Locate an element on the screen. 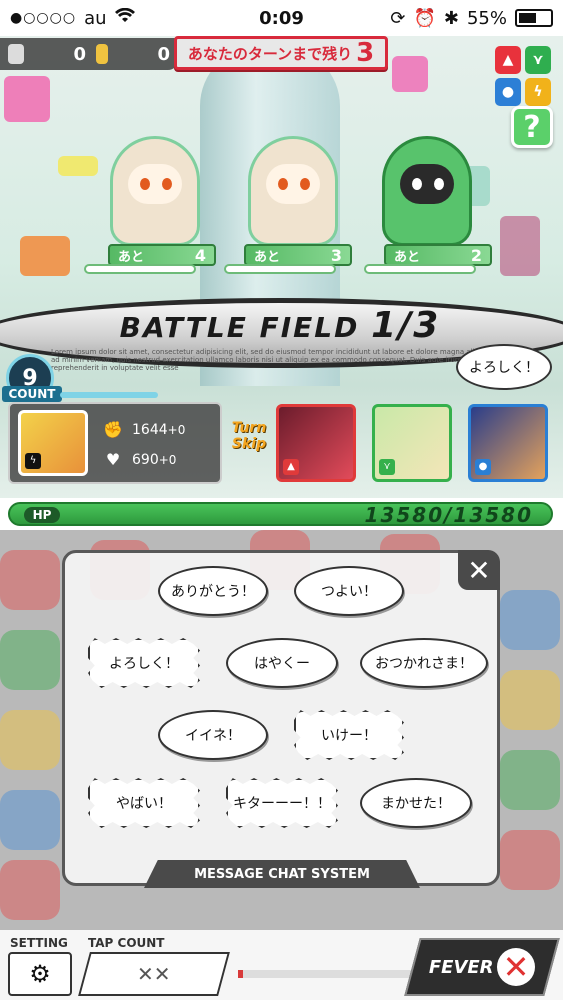  party-row: ϟ ✊ 1644 +0 ♥ 690 +0 Turn Skip ▲ ⋎ ● is located at coordinates (281, 443).